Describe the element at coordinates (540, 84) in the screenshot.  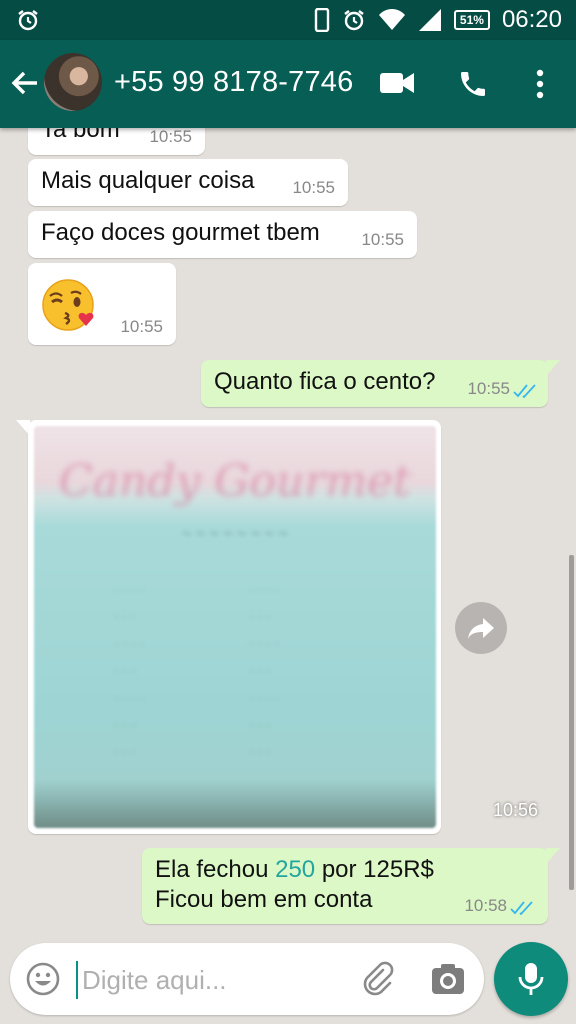
I see `more-vert-icon` at that location.